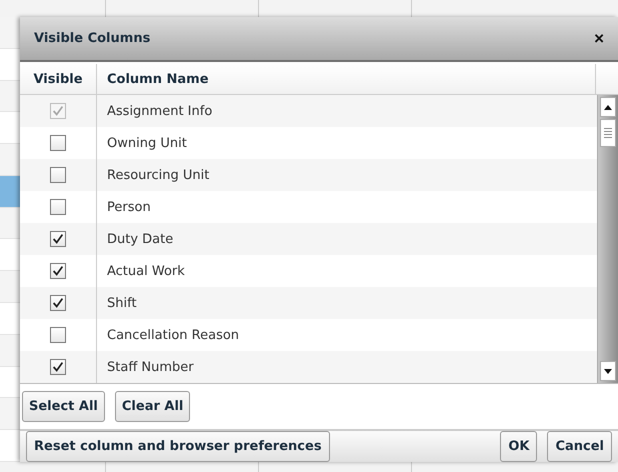 The height and width of the screenshot is (472, 618). Describe the element at coordinates (58, 79) in the screenshot. I see `column-header: Visible` at that location.